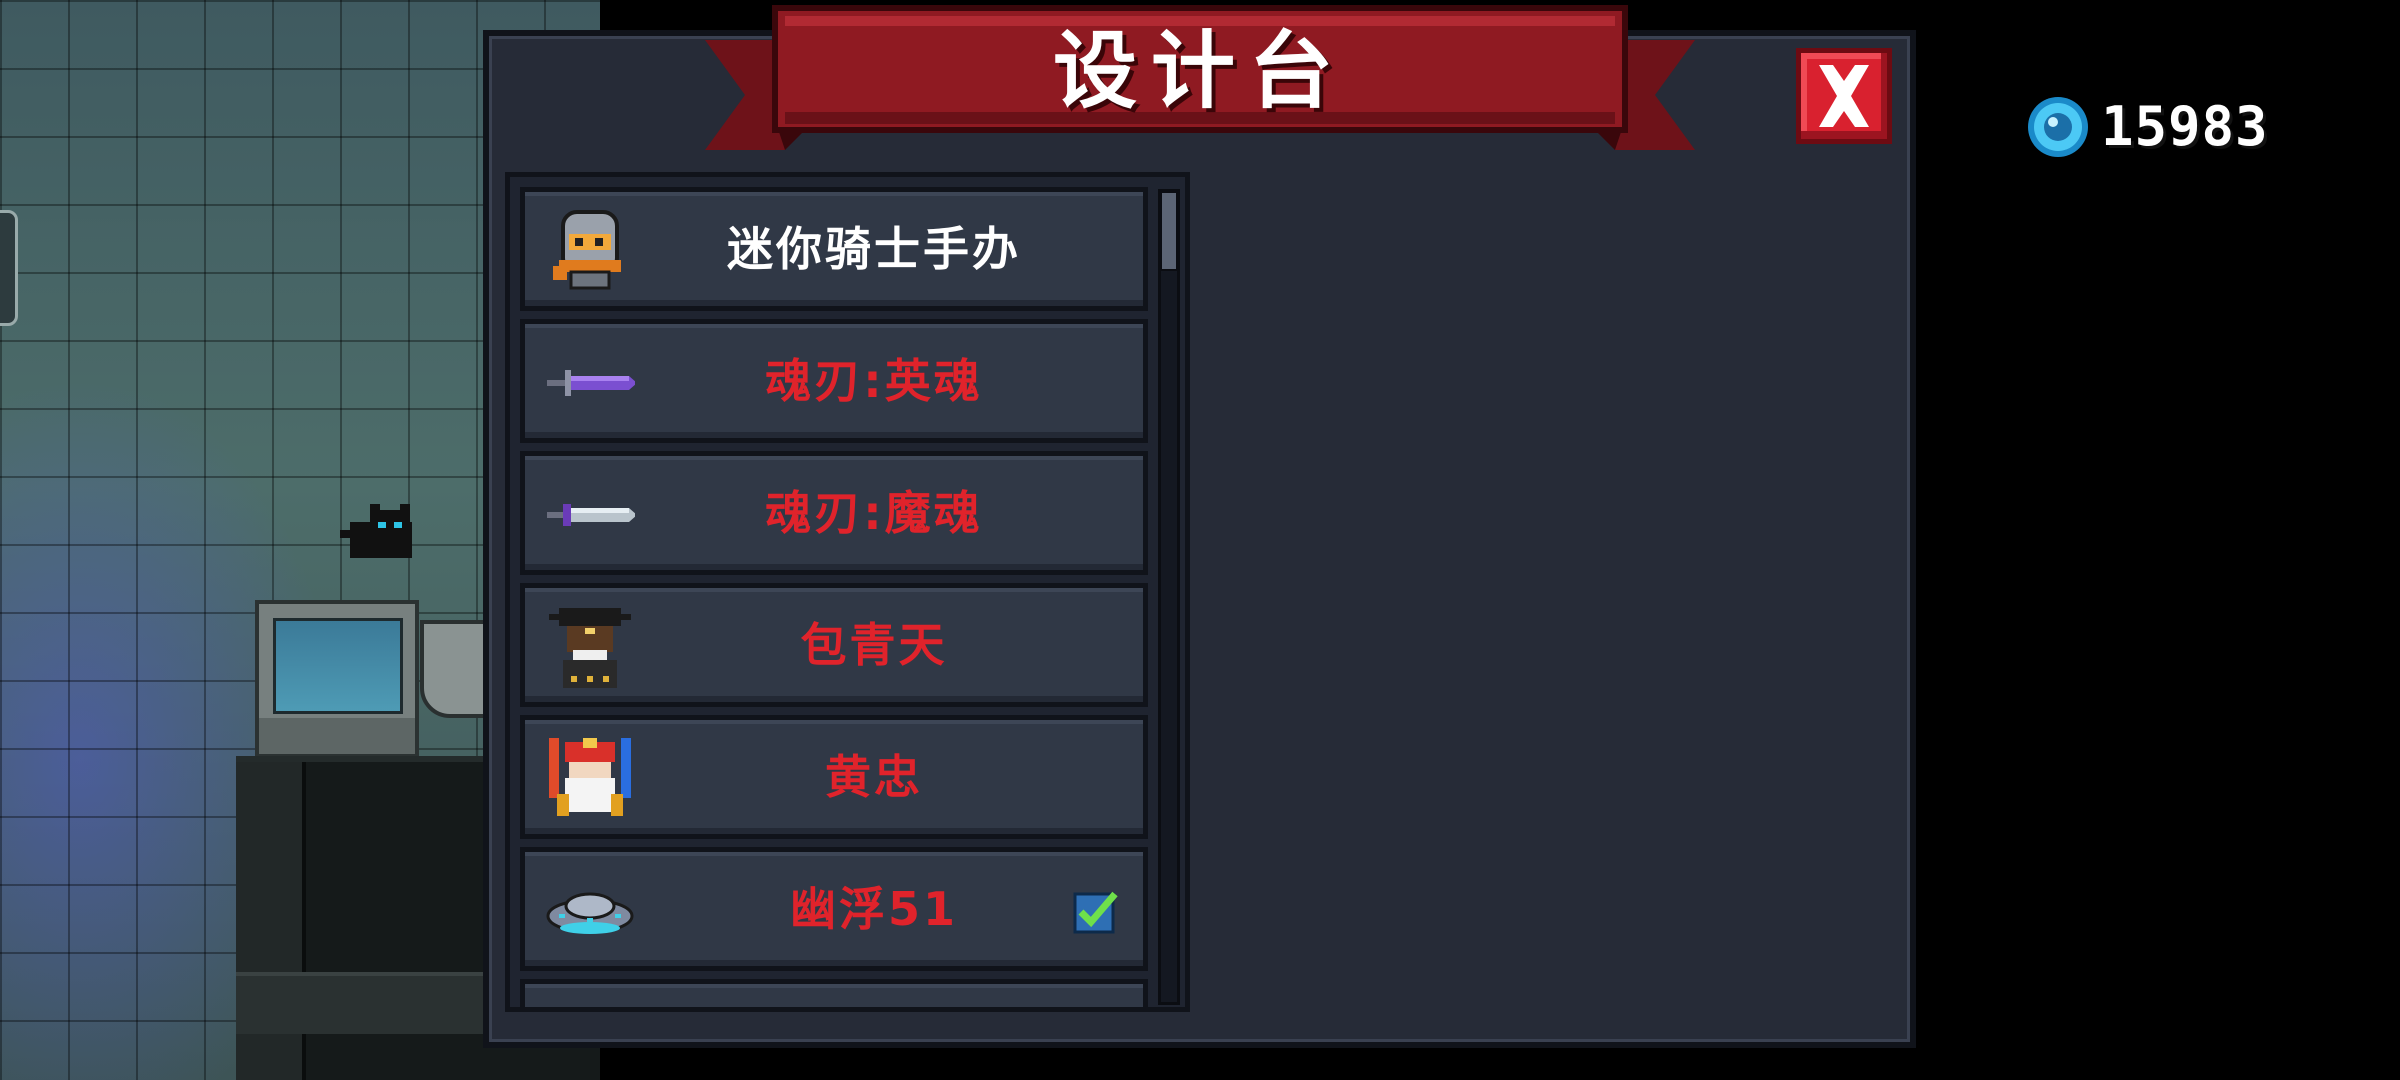 This screenshot has height=1080, width=2400. What do you see at coordinates (587, 250) in the screenshot?
I see `mini-knight-figure-icon` at bounding box center [587, 250].